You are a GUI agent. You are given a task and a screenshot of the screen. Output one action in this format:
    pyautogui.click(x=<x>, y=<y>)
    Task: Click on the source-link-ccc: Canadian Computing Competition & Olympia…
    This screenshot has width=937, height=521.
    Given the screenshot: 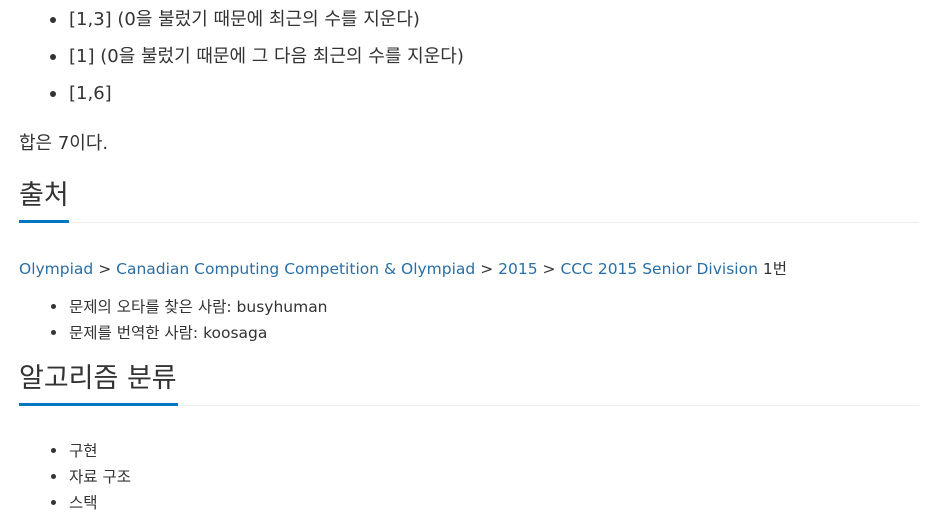 What is the action you would take?
    pyautogui.click(x=295, y=269)
    